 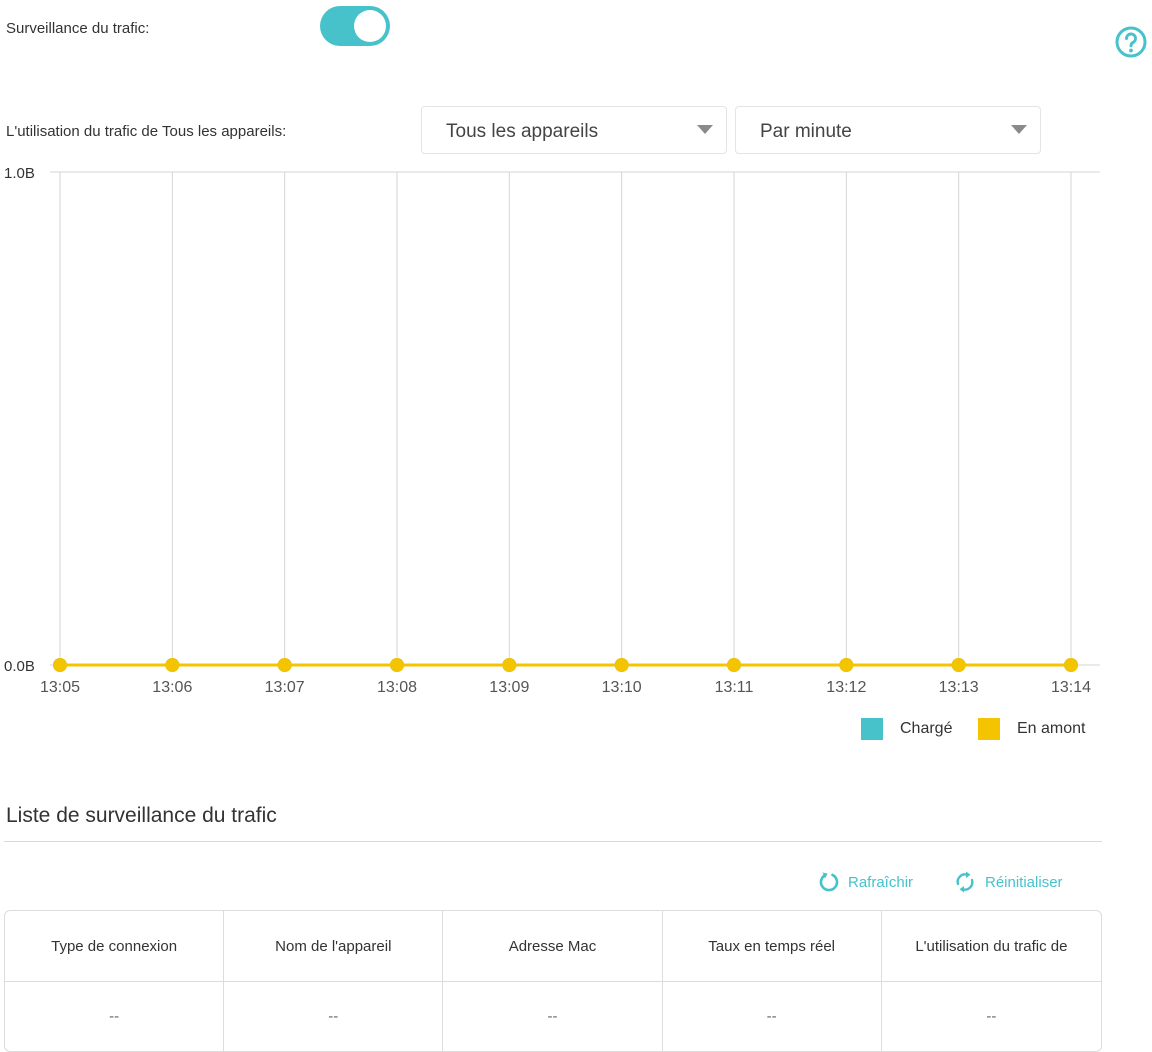 I want to click on section-title: Liste de surveillance du trafic, so click(x=141, y=815).